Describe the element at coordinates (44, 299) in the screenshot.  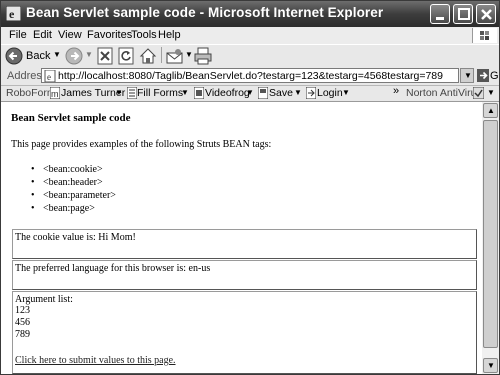
I see `argument-list-label: Argument list:` at that location.